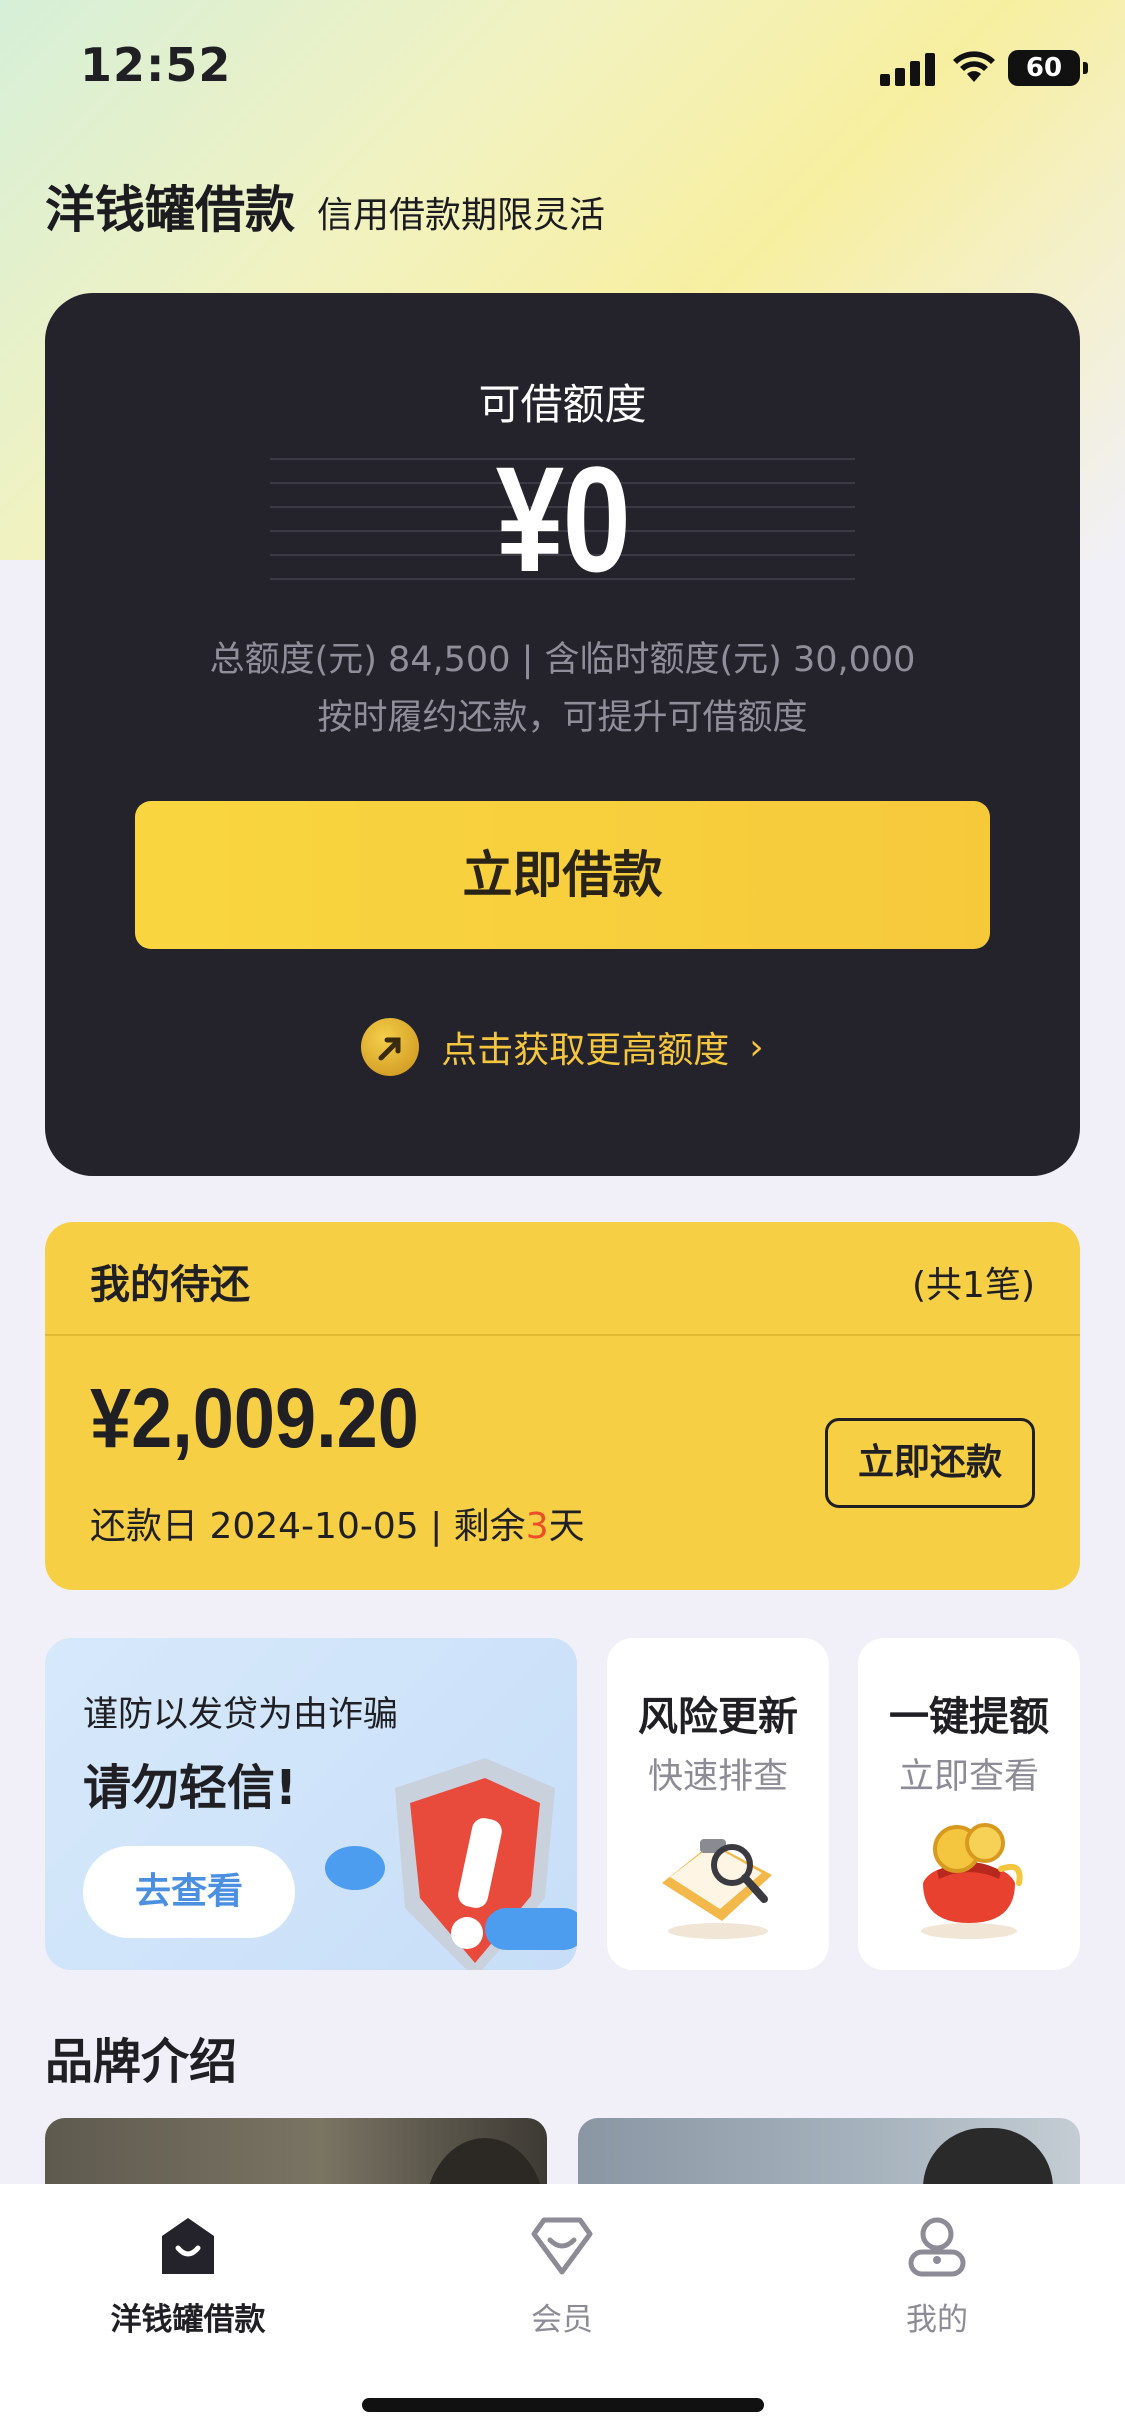 The height and width of the screenshot is (2436, 1125). What do you see at coordinates (974, 66) in the screenshot?
I see `wifi-icon` at bounding box center [974, 66].